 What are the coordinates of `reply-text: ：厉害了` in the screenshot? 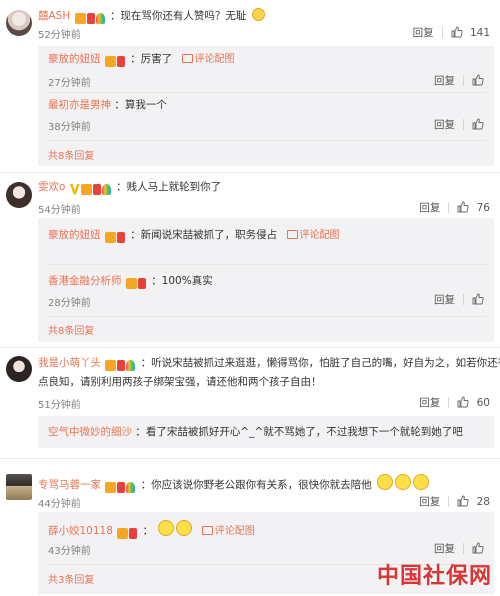 It's located at (151, 59).